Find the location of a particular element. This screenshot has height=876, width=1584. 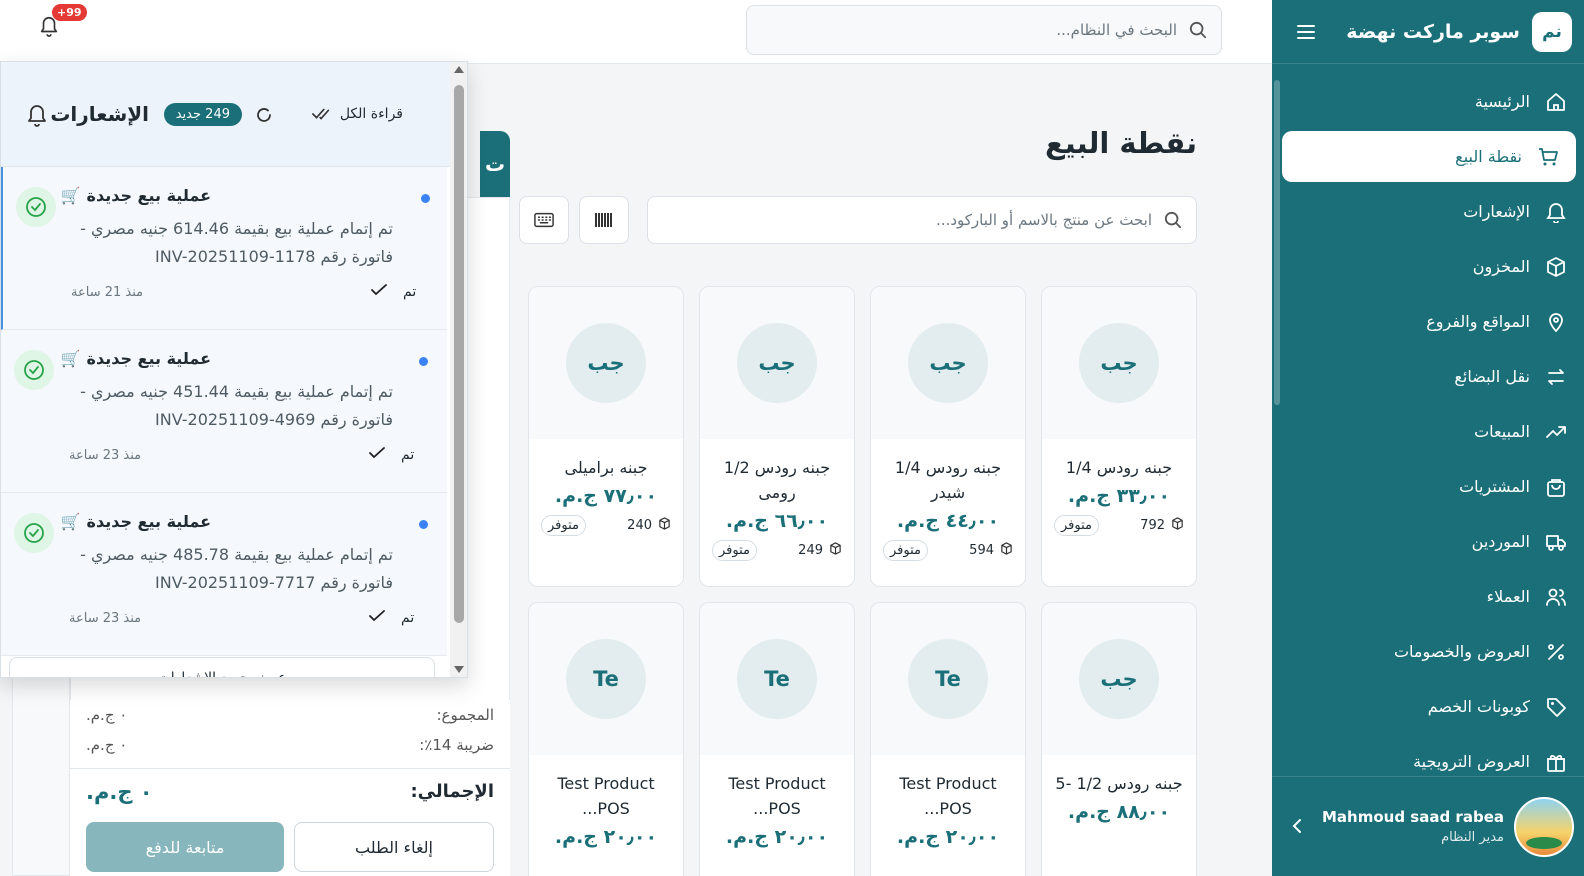

sidebar-item-7: المشتريات is located at coordinates (1433, 486).